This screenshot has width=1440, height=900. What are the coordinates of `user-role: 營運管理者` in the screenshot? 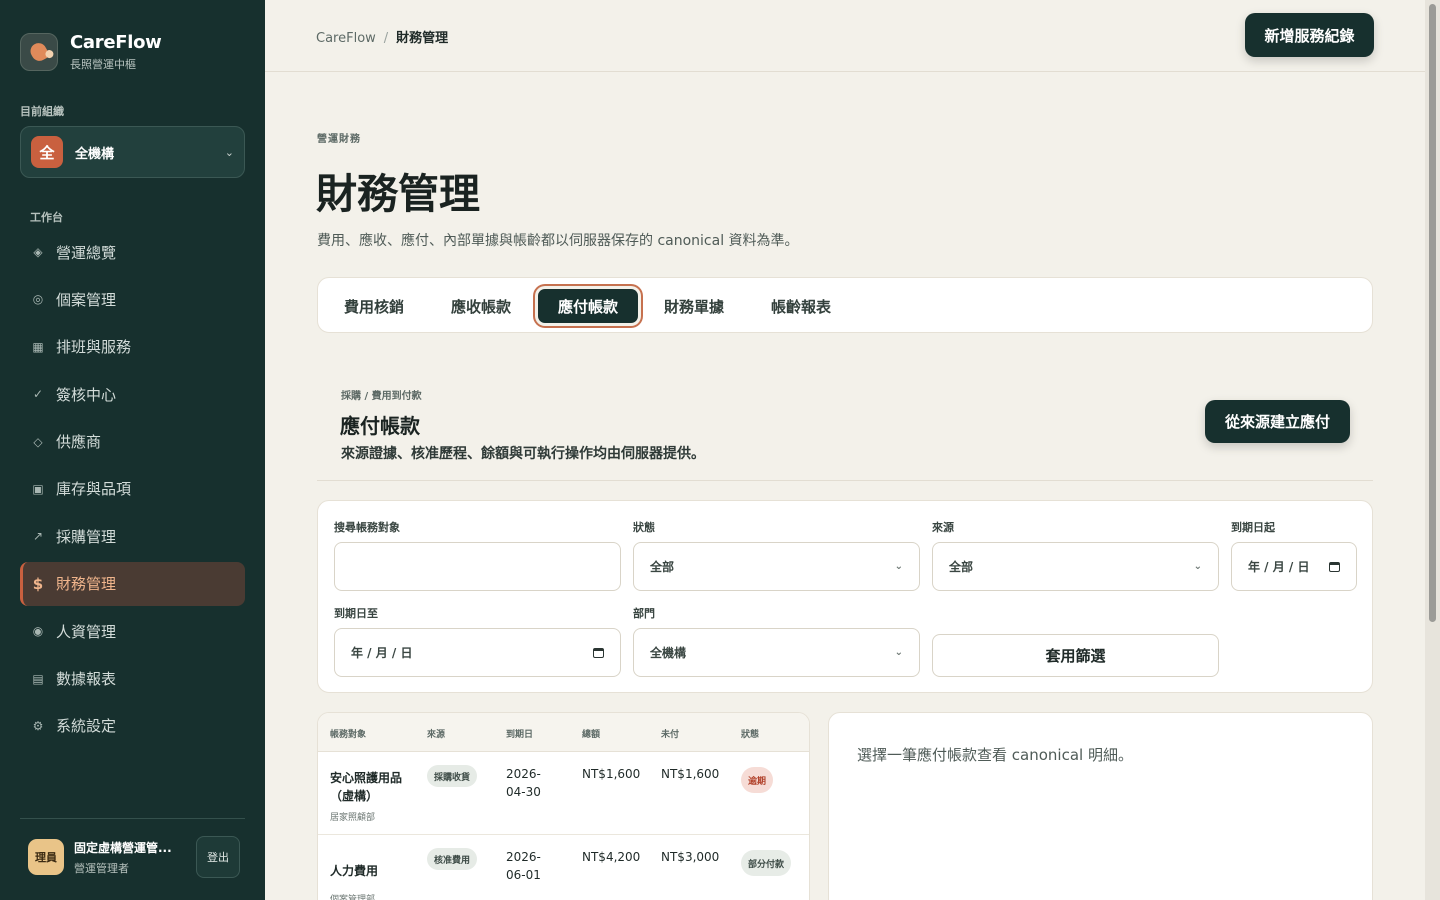 It's located at (101, 868).